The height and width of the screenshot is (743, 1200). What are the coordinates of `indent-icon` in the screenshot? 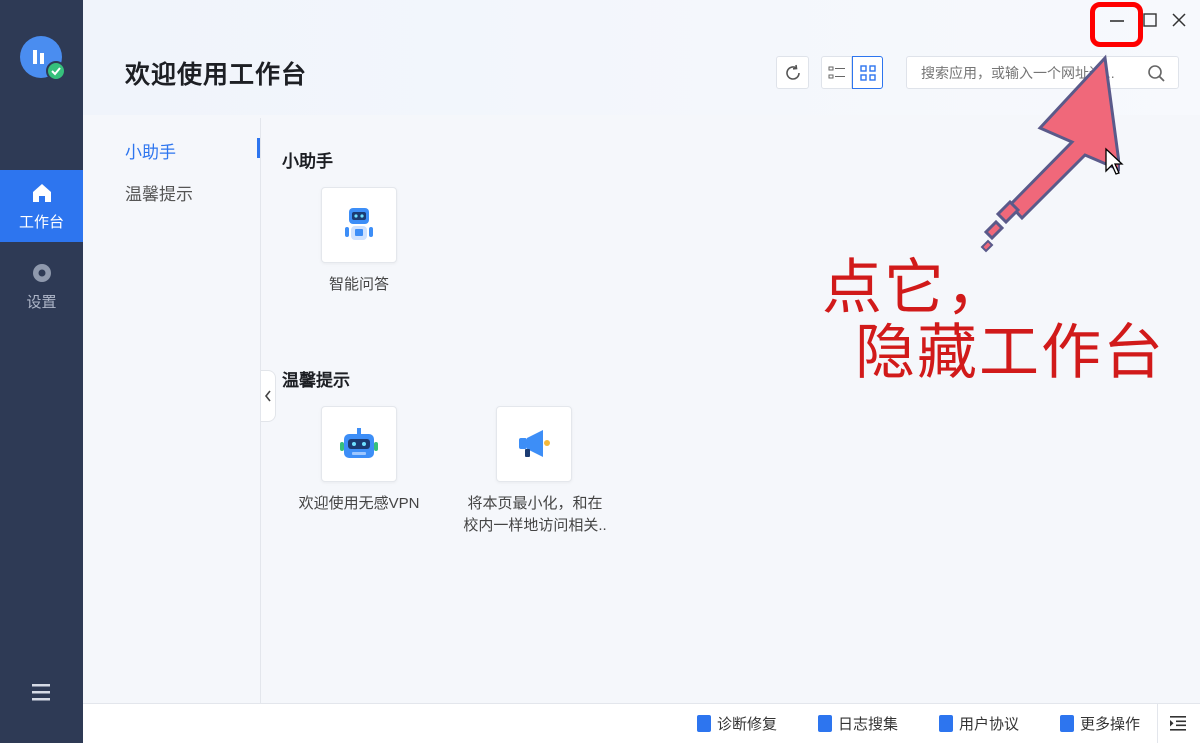 It's located at (1178, 723).